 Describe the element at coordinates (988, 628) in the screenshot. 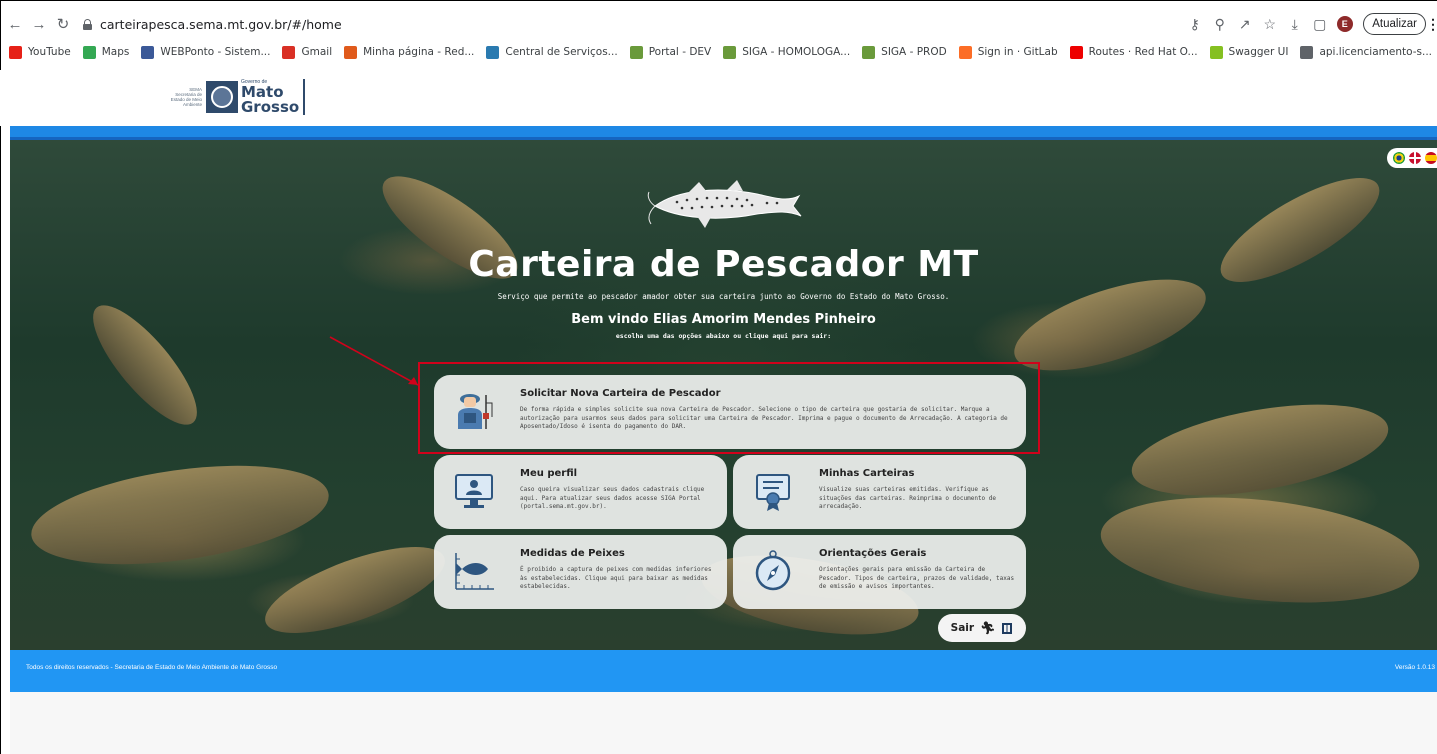

I see `running-man-icon: 🏃︎` at that location.